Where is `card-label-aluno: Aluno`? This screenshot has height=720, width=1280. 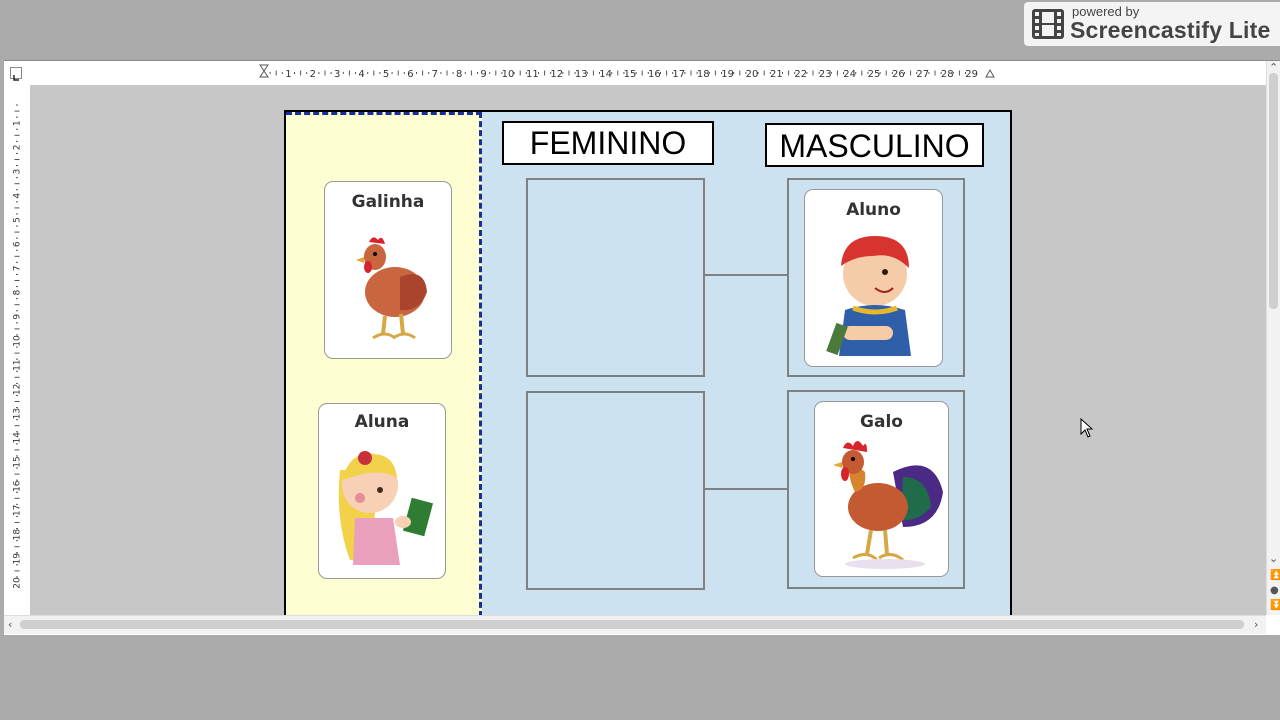
card-label-aluno: Aluno is located at coordinates (873, 210).